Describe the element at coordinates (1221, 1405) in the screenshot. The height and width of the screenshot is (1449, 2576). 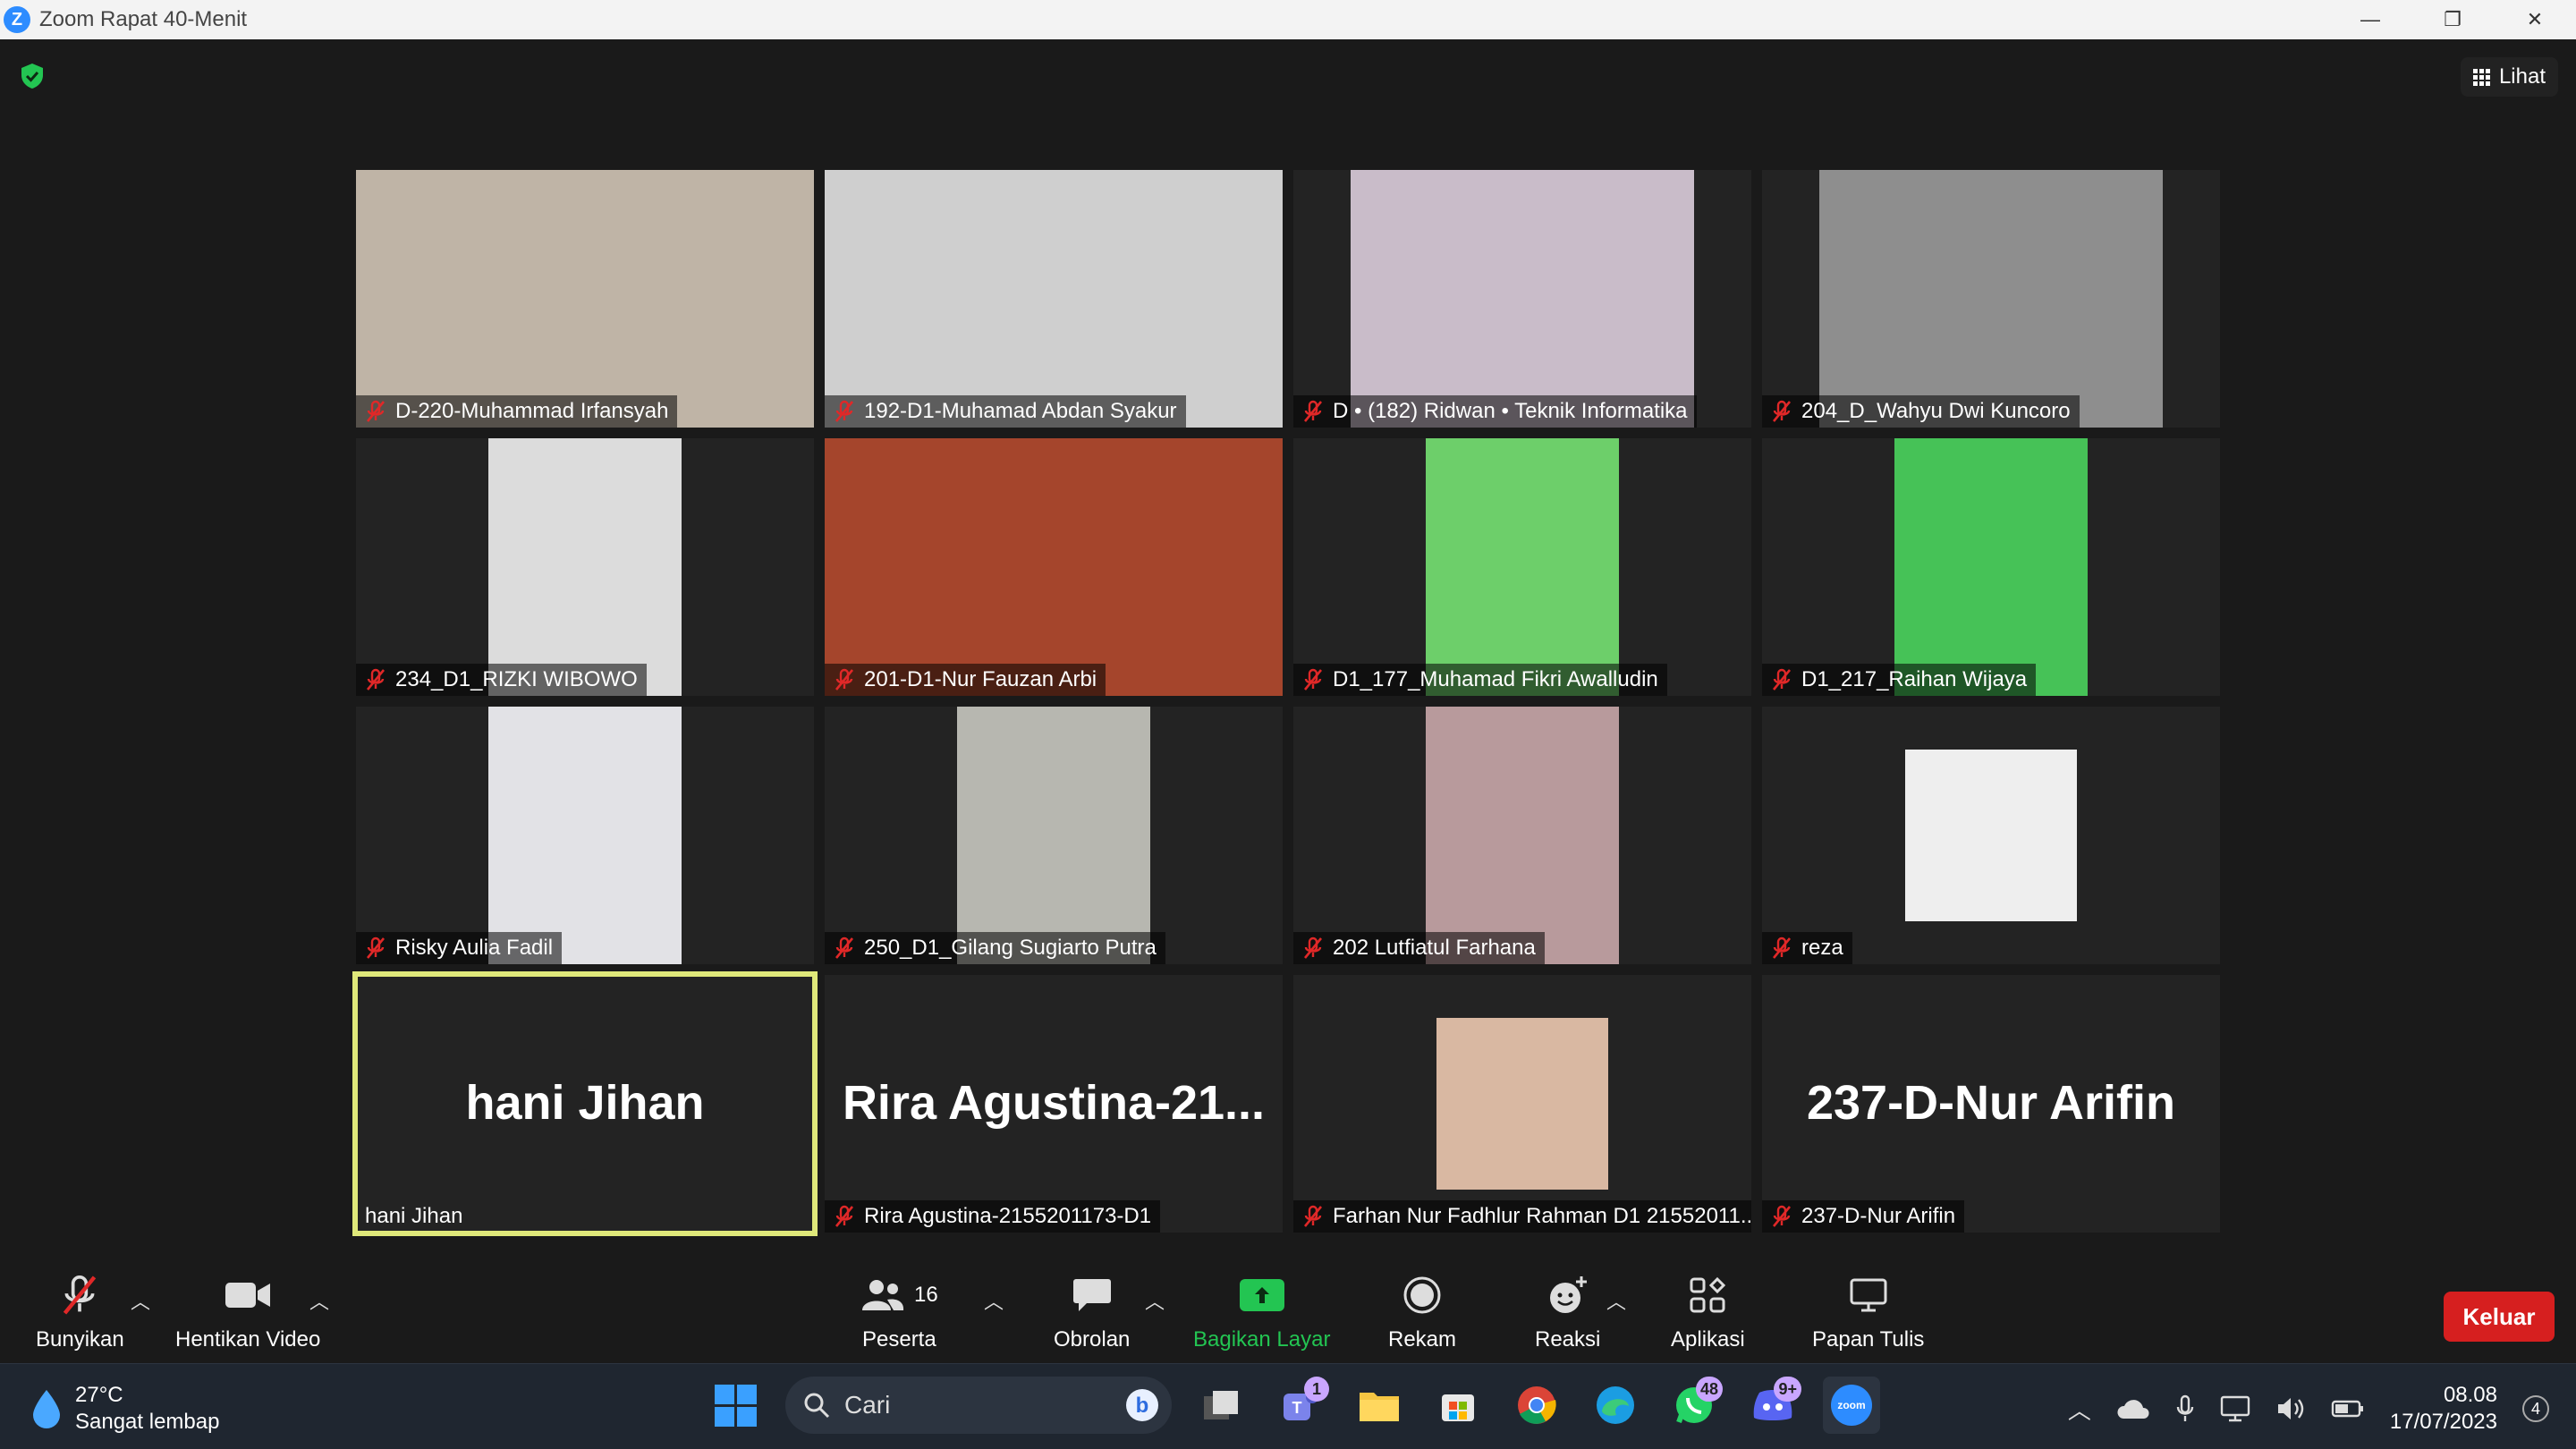
I see `task-view-icon` at that location.